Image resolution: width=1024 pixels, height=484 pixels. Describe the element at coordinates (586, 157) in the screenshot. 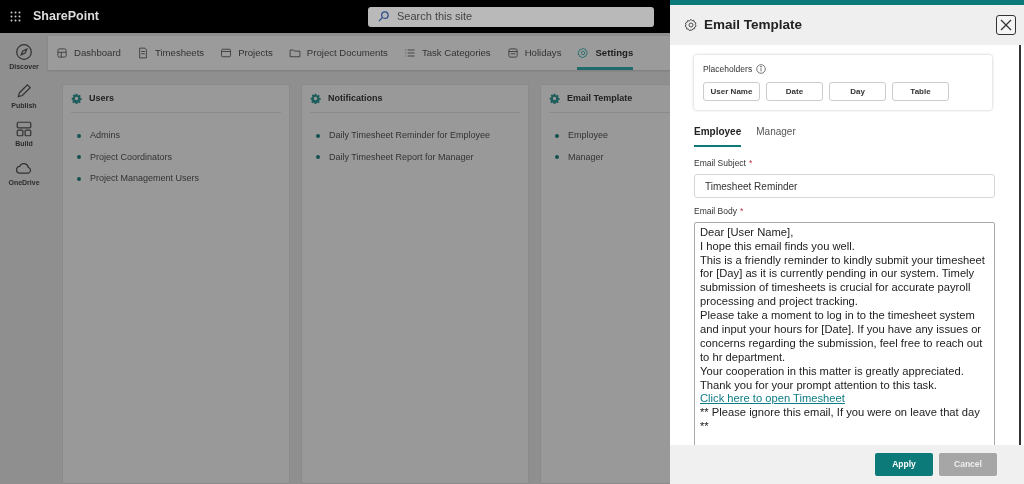

I see `card-link: Manager` at that location.